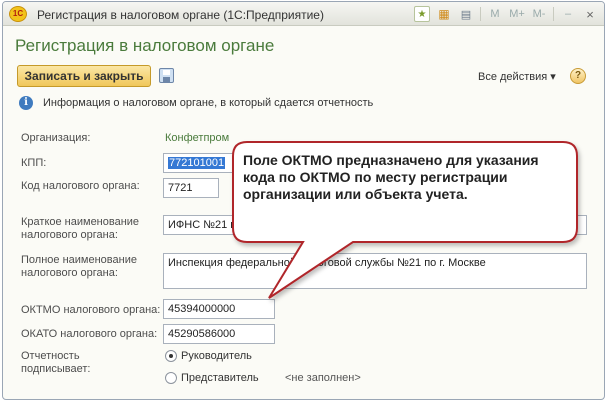 This screenshot has height=403, width=609. What do you see at coordinates (495, 14) in the screenshot?
I see `m-icon: M` at bounding box center [495, 14].